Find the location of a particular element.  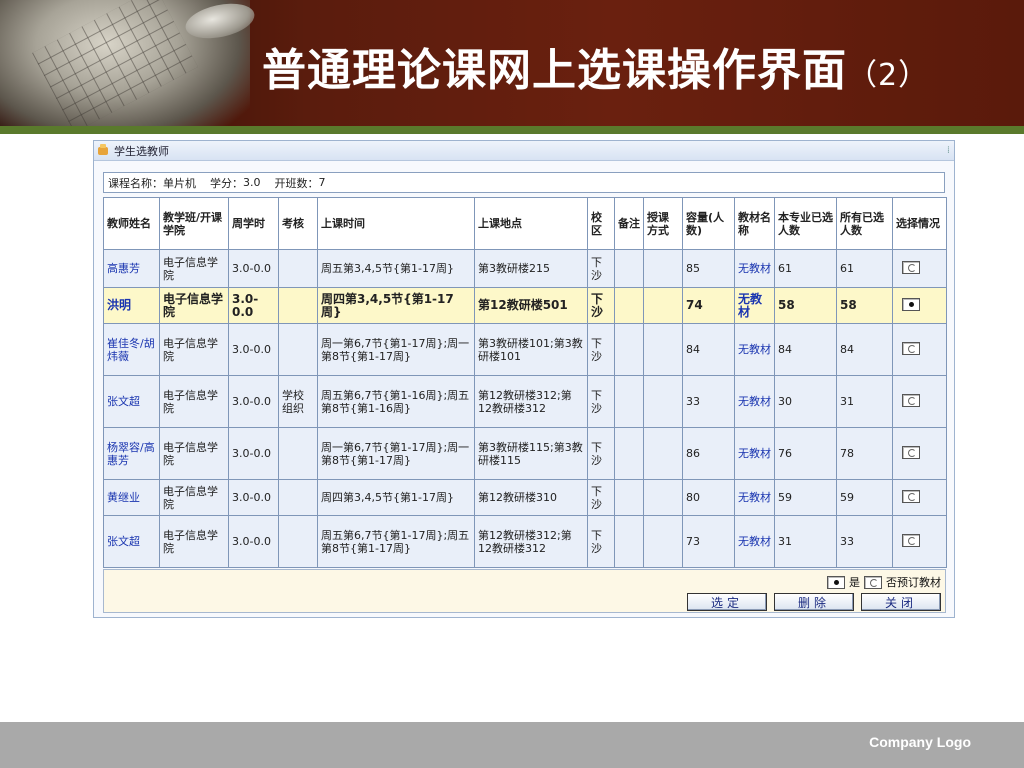

resize-grip-icon: ⁞ is located at coordinates (948, 150).